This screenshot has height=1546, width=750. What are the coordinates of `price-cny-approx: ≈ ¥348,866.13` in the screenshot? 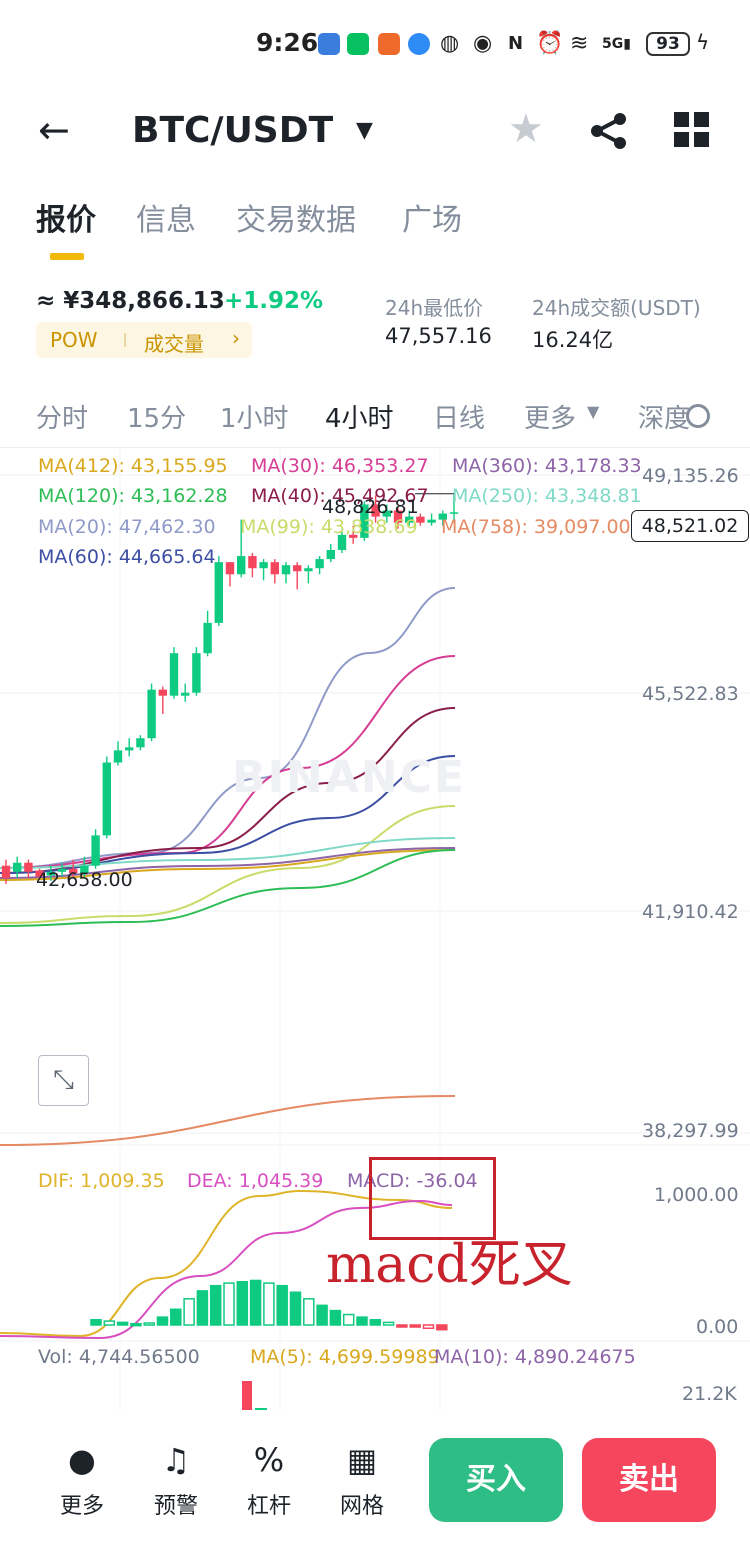 It's located at (130, 301).